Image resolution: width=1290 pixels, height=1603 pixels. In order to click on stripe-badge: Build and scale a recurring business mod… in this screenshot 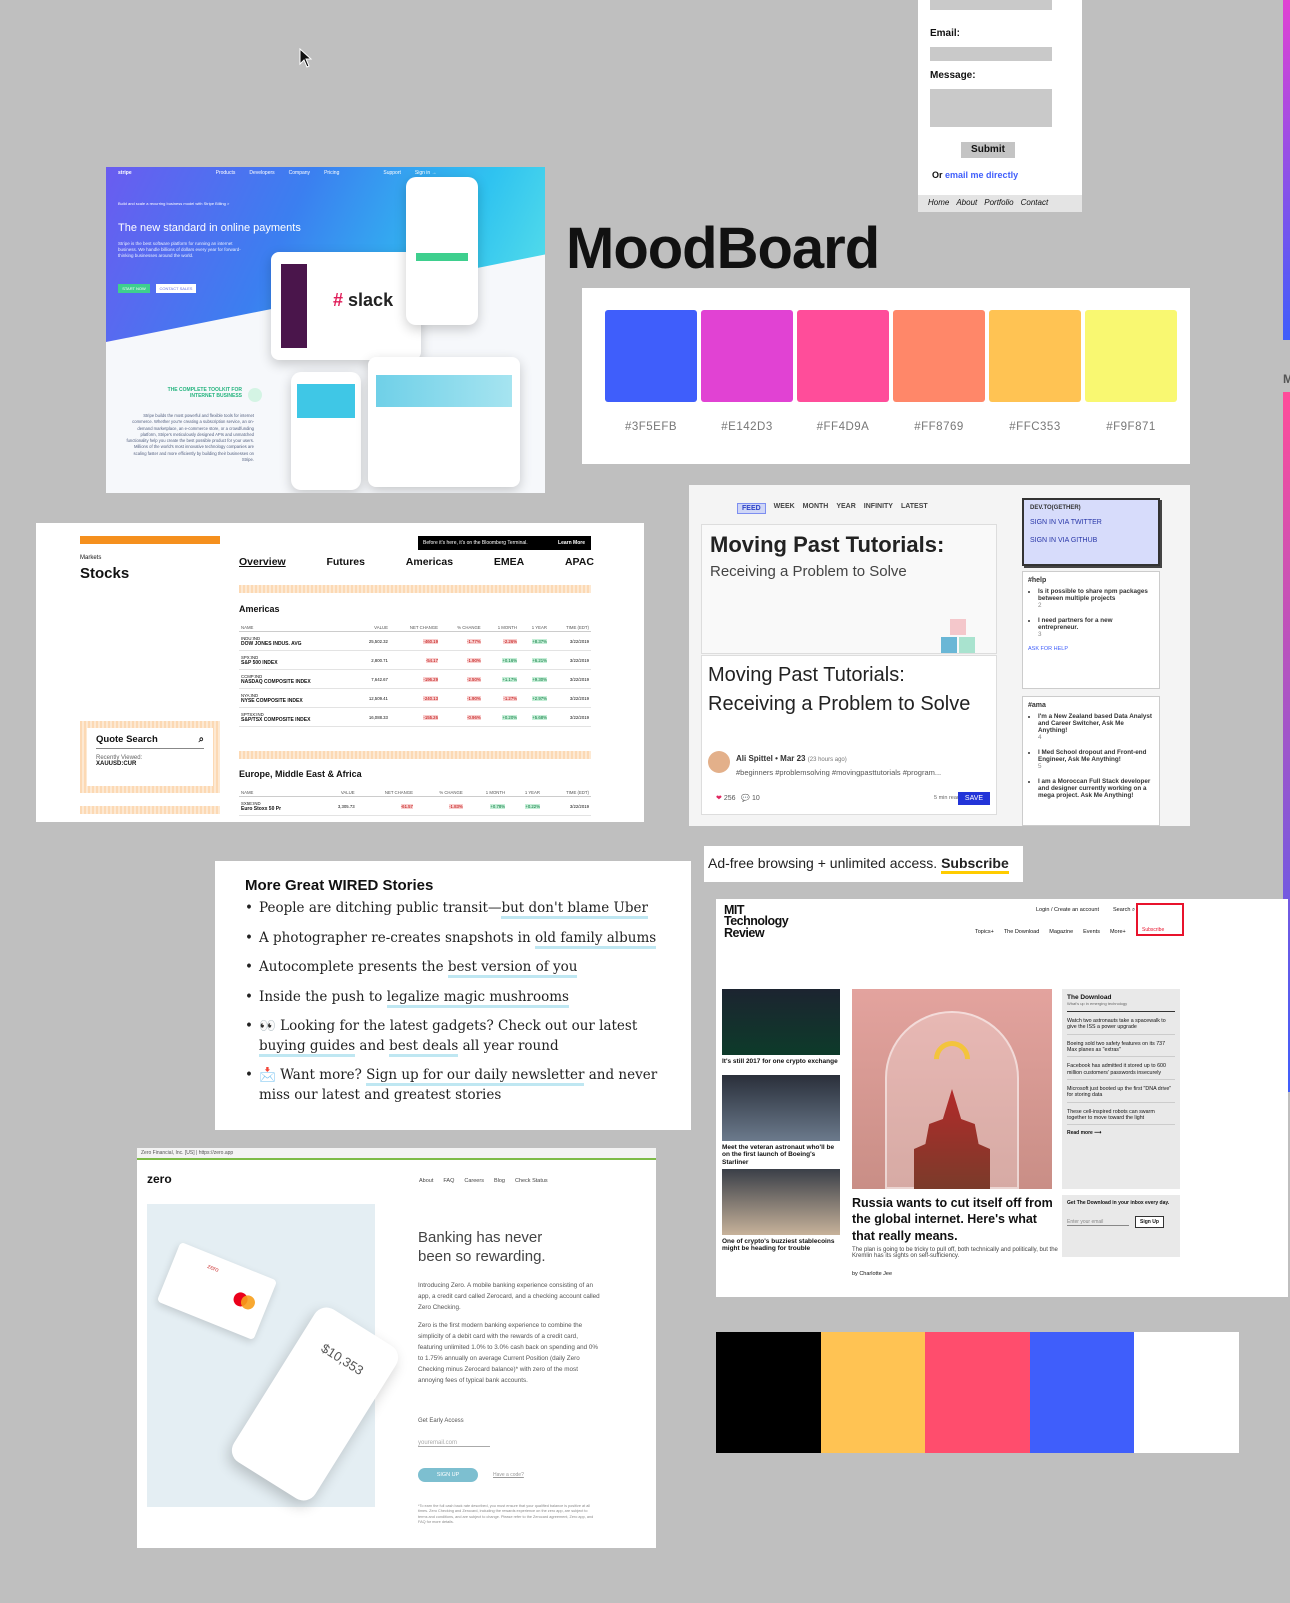, I will do `click(173, 203)`.